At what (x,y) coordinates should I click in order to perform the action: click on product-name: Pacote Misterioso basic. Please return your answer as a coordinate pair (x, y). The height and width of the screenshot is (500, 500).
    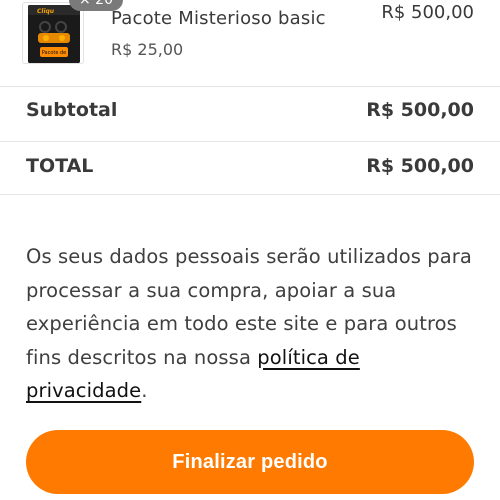
    Looking at the image, I should click on (218, 18).